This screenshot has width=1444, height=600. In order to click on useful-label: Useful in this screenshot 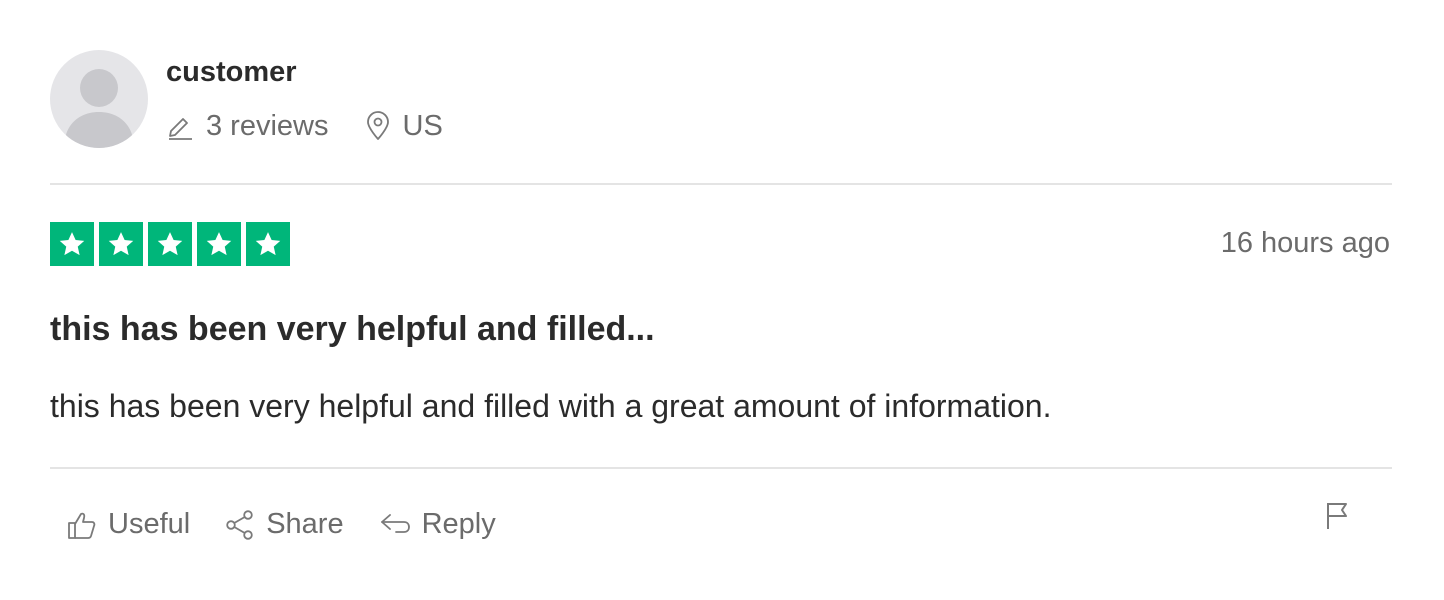, I will do `click(149, 524)`.